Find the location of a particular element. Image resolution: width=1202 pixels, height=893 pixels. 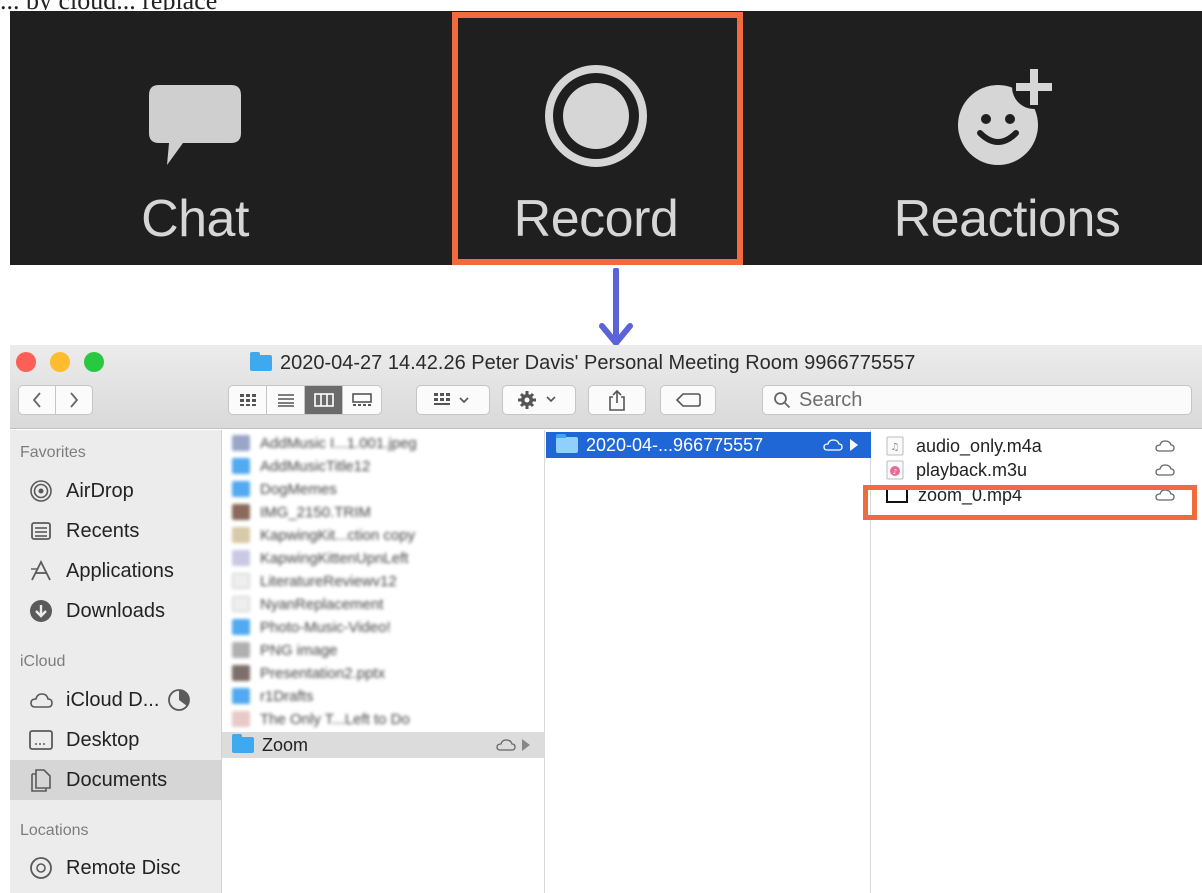

action-menu-button is located at coordinates (539, 400).